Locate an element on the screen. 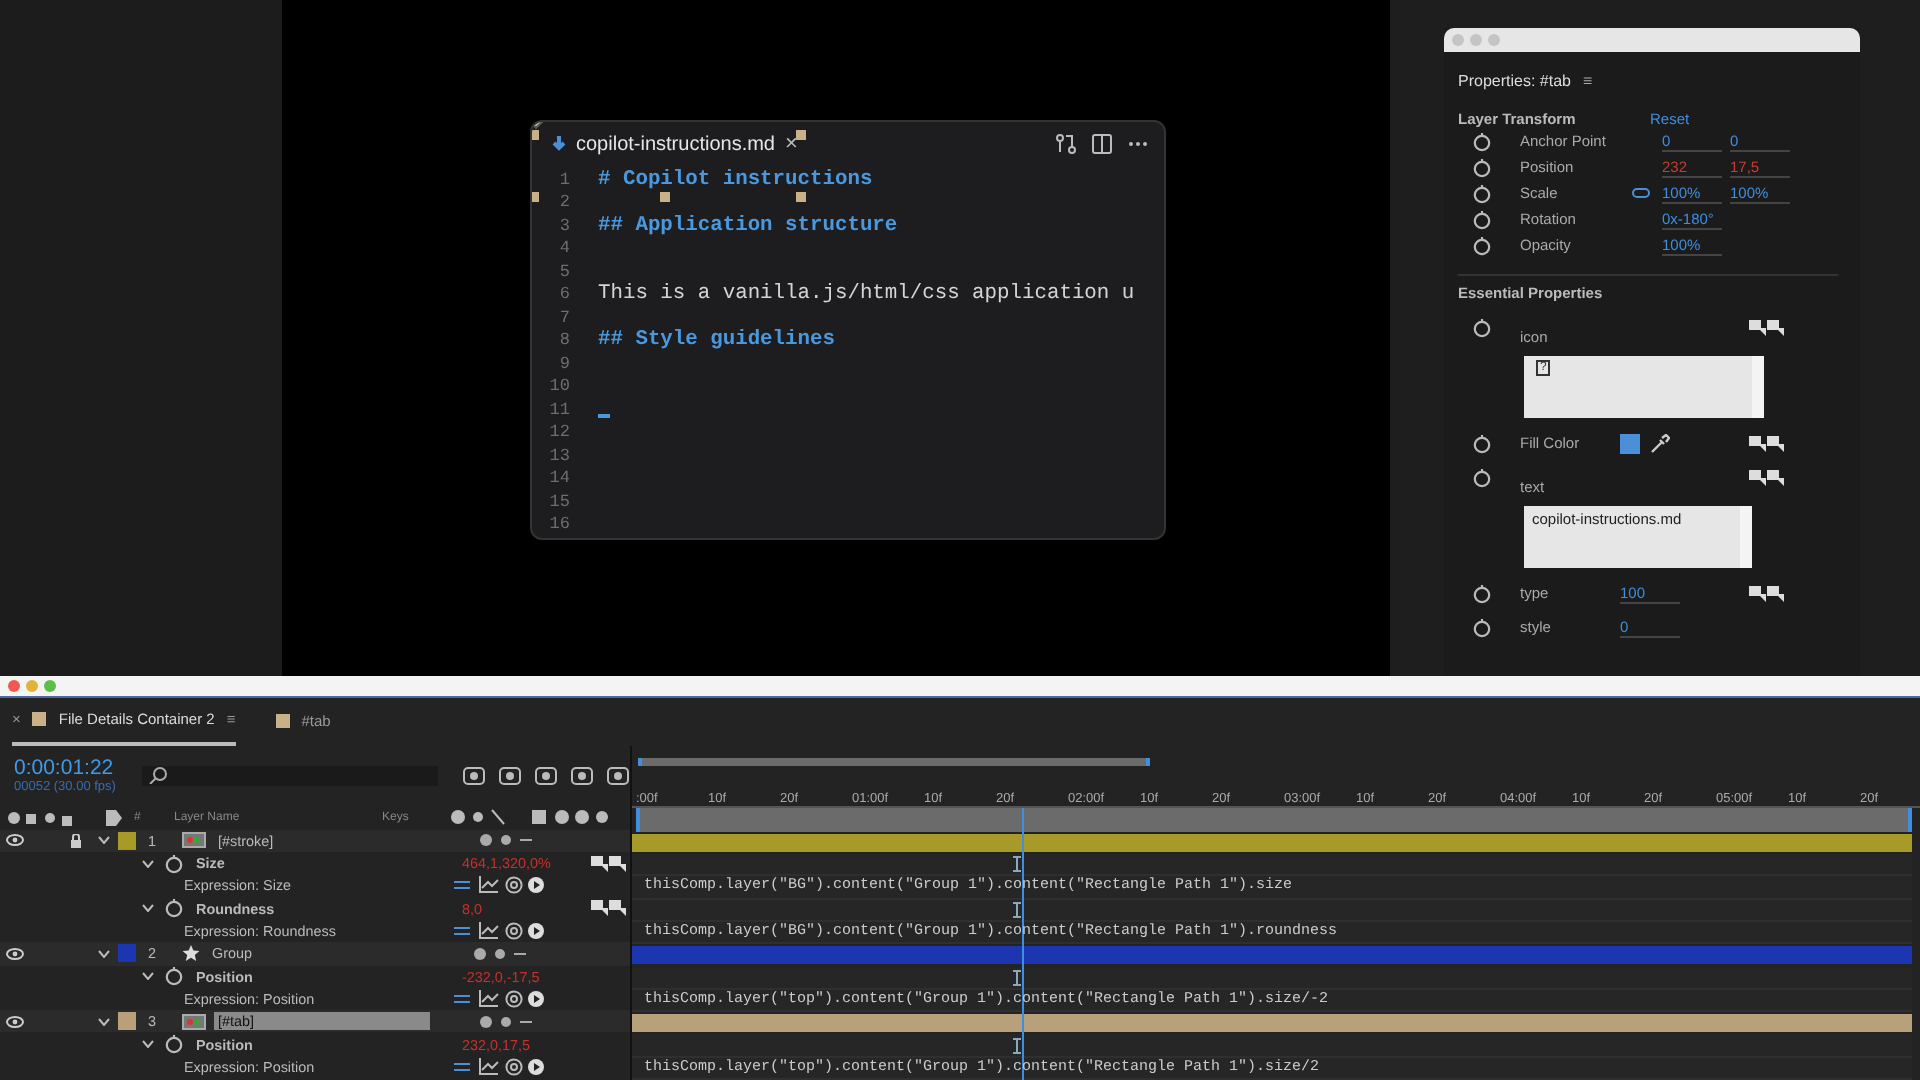 Image resolution: width=1920 pixels, height=1080 pixels. line-number: 2 is located at coordinates (563, 202).